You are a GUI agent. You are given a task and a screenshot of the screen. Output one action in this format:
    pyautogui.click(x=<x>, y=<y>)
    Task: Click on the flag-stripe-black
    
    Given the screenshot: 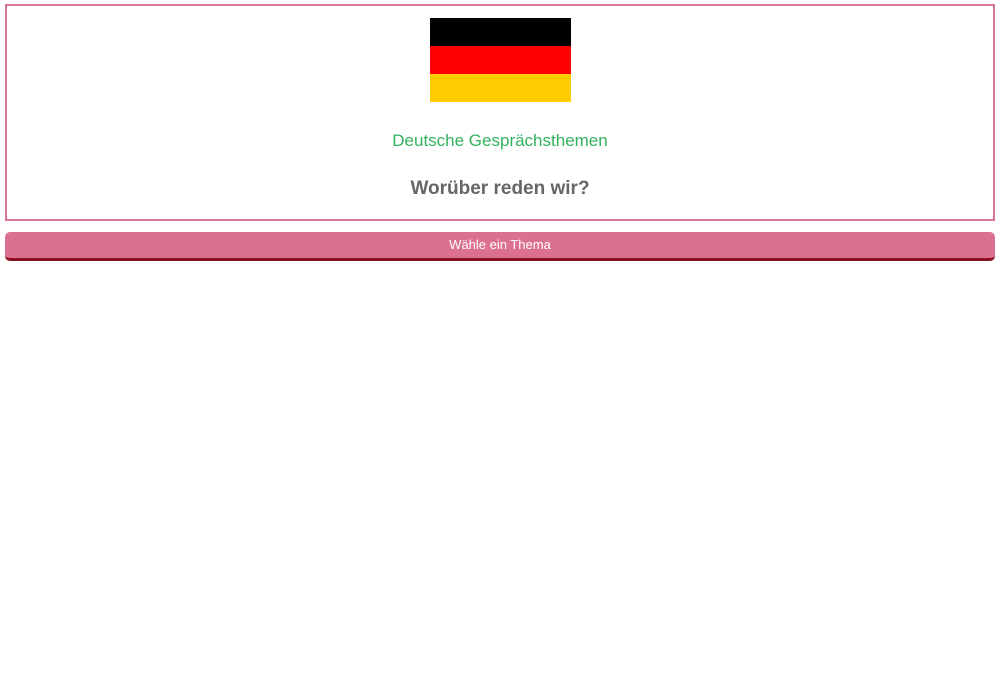 What is the action you would take?
    pyautogui.click(x=500, y=32)
    